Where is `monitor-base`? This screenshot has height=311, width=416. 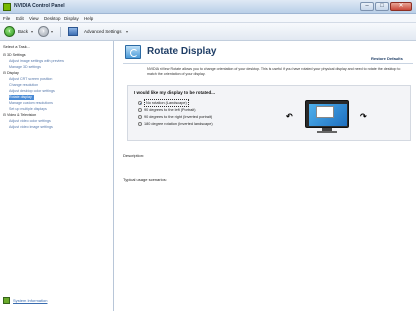 monitor-base is located at coordinates (327, 132).